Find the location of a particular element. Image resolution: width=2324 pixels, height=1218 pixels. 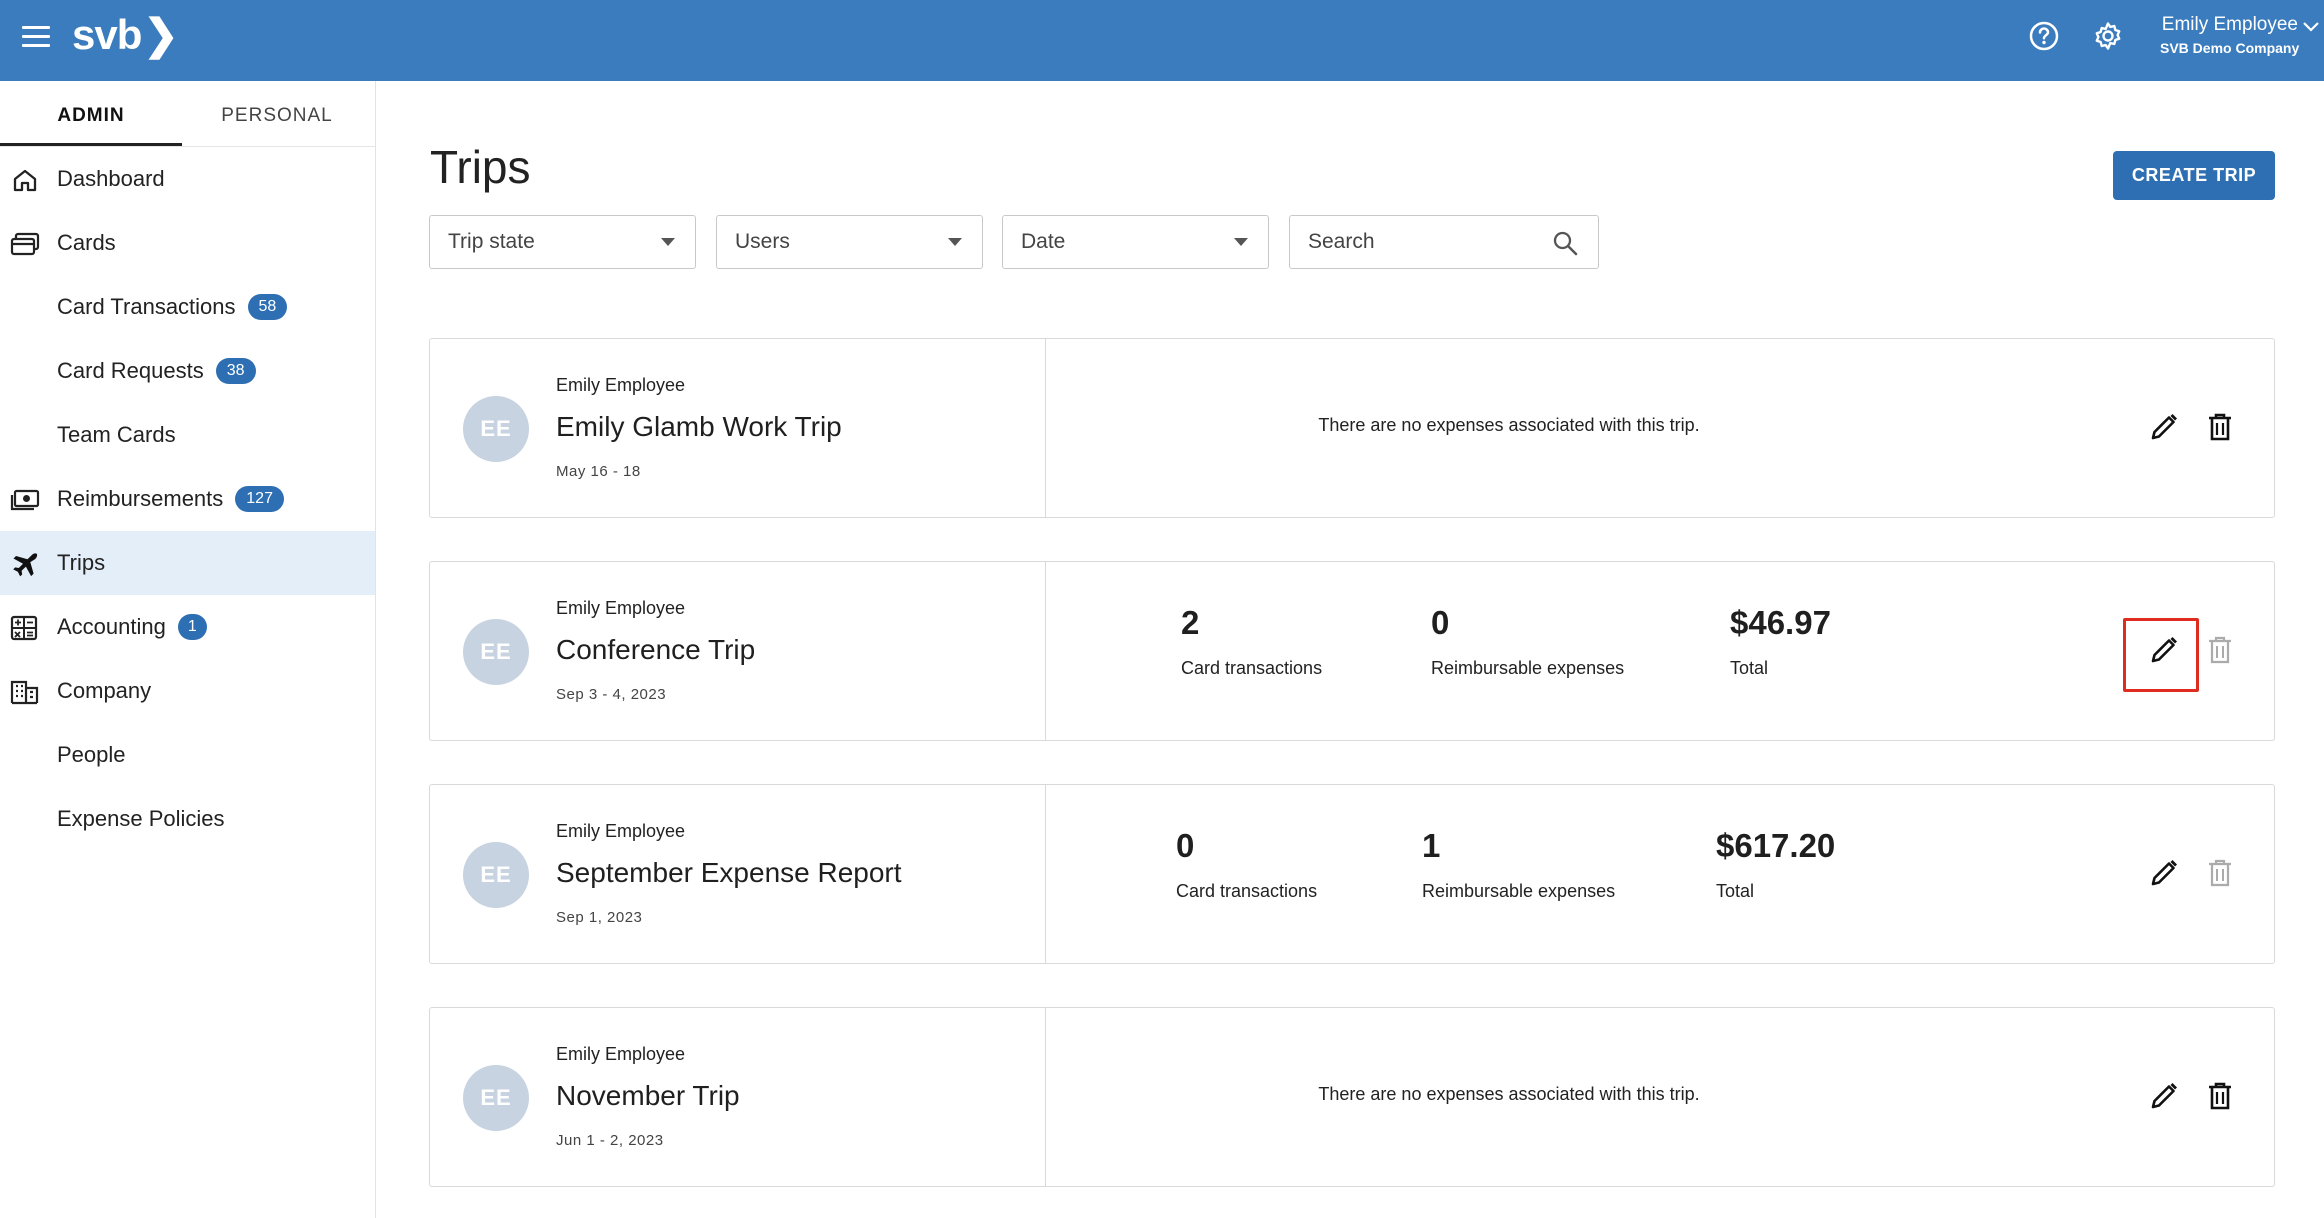

trip-state-select: Trip state is located at coordinates (562, 242).